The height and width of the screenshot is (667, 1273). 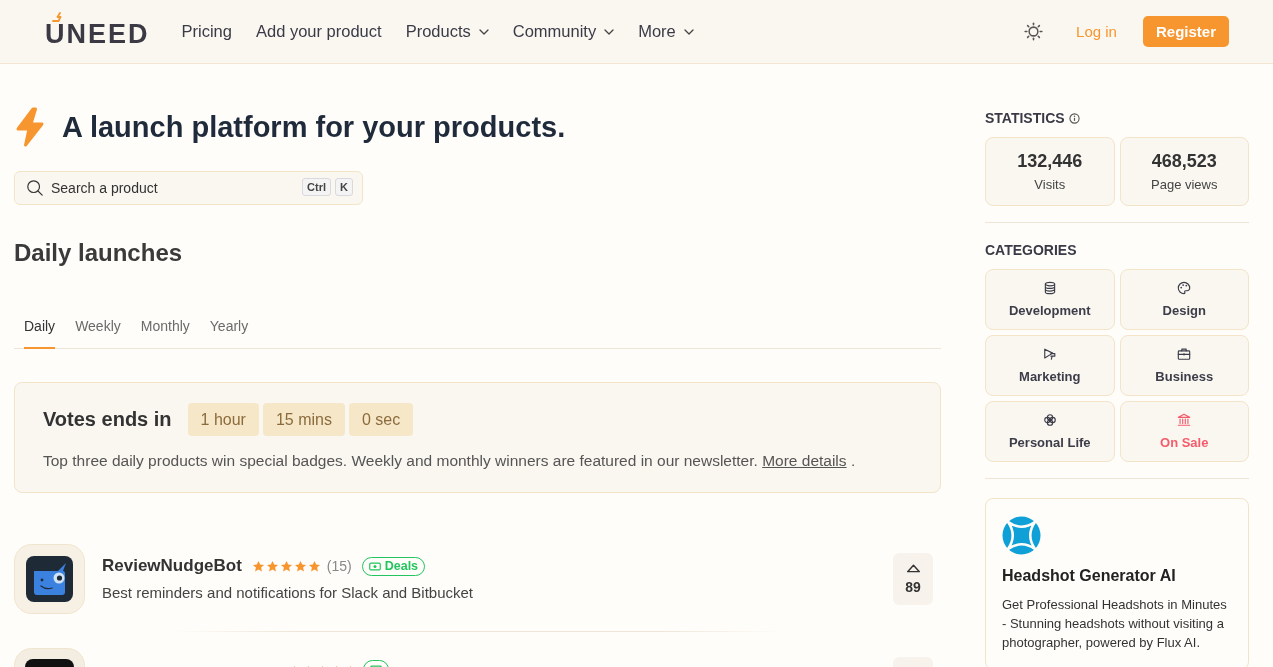 I want to click on countdown-segment: 0 sec, so click(x=381, y=419).